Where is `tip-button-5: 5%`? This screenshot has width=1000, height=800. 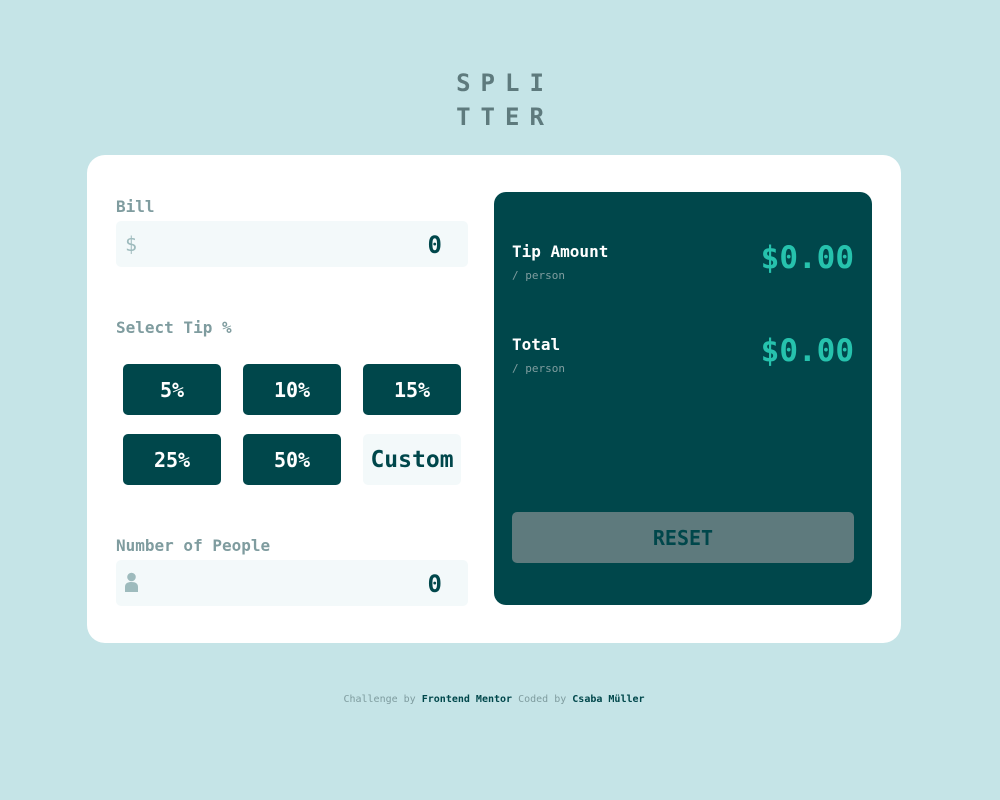 tip-button-5: 5% is located at coordinates (172, 389).